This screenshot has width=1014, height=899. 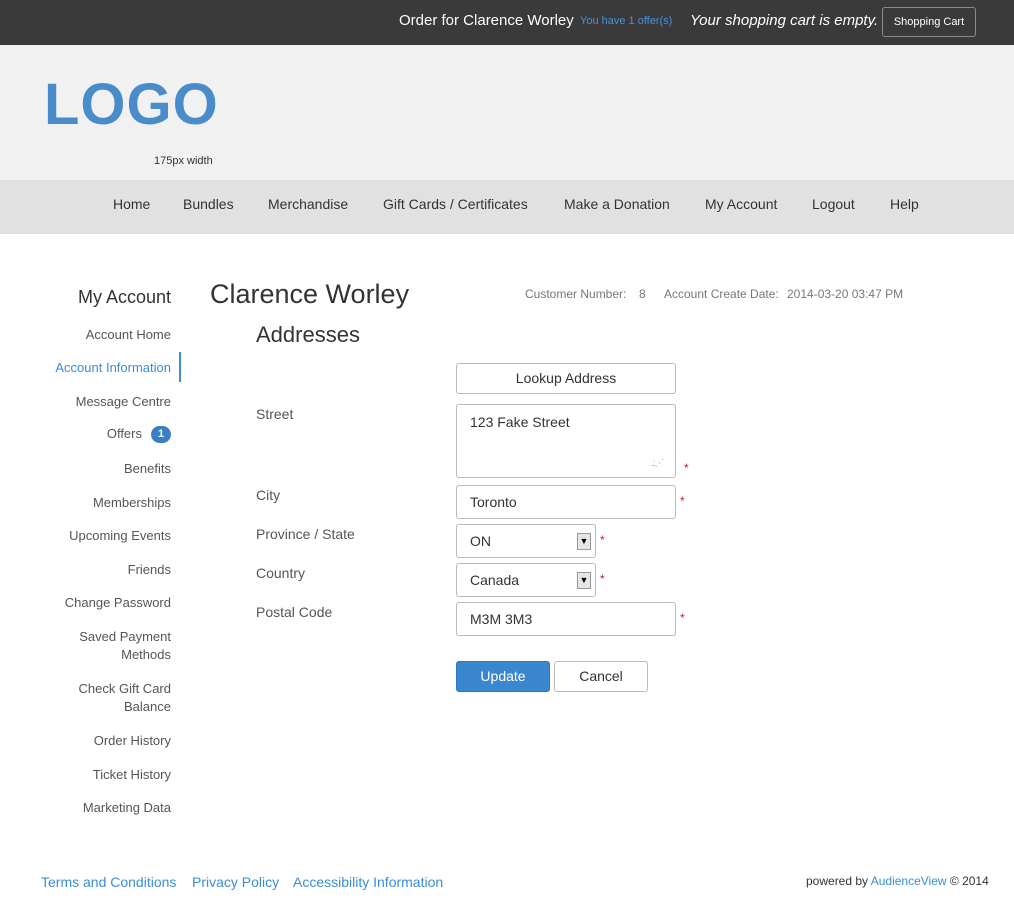 What do you see at coordinates (833, 204) in the screenshot?
I see `nav-logout: Logout` at bounding box center [833, 204].